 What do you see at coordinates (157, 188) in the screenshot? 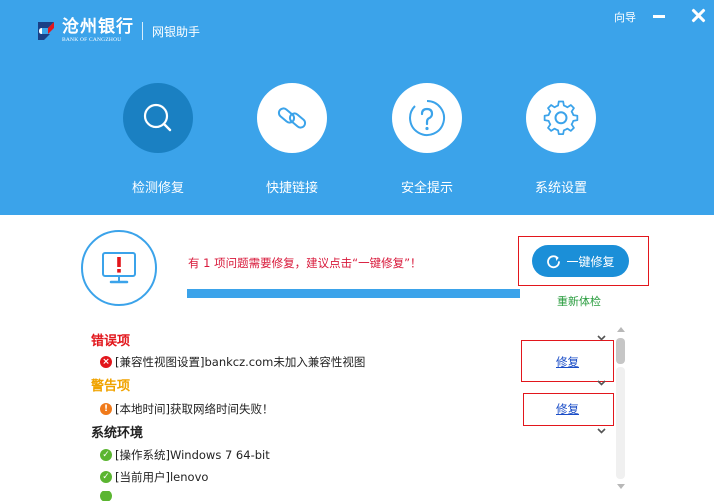
I see `nav-label: 检测修复` at bounding box center [157, 188].